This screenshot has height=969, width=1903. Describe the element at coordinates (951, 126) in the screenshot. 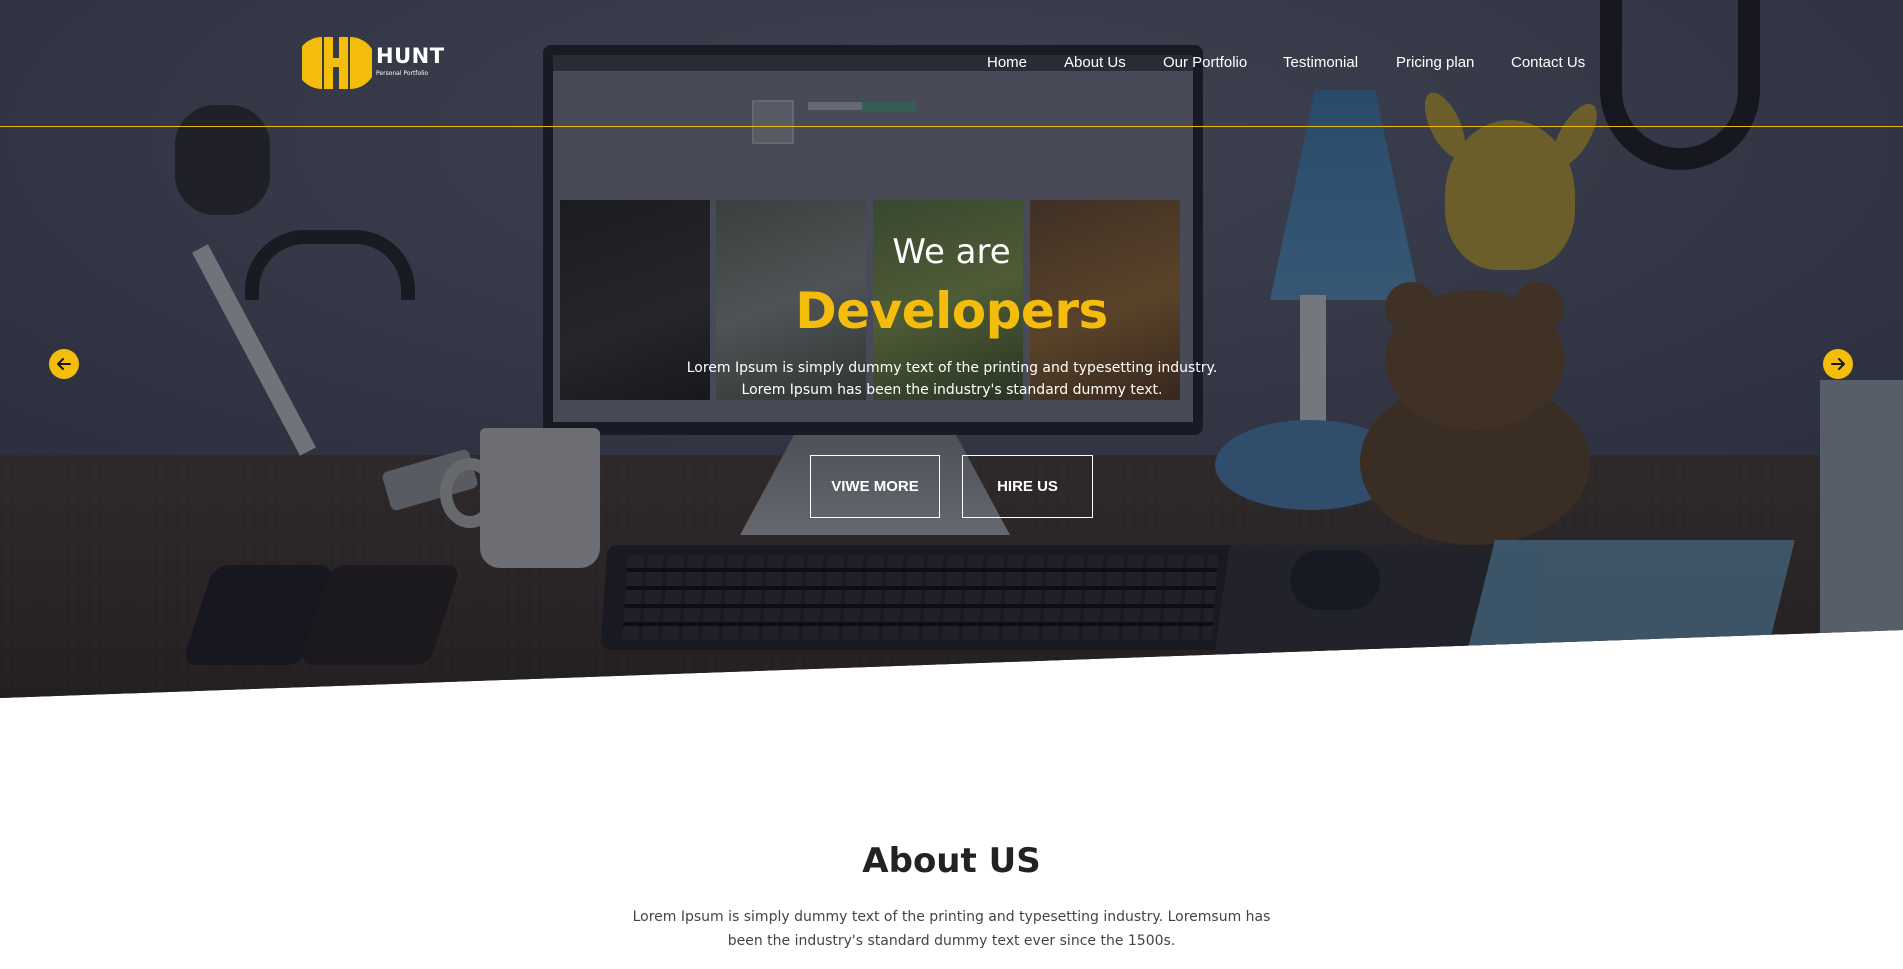

I see `header-divider` at that location.